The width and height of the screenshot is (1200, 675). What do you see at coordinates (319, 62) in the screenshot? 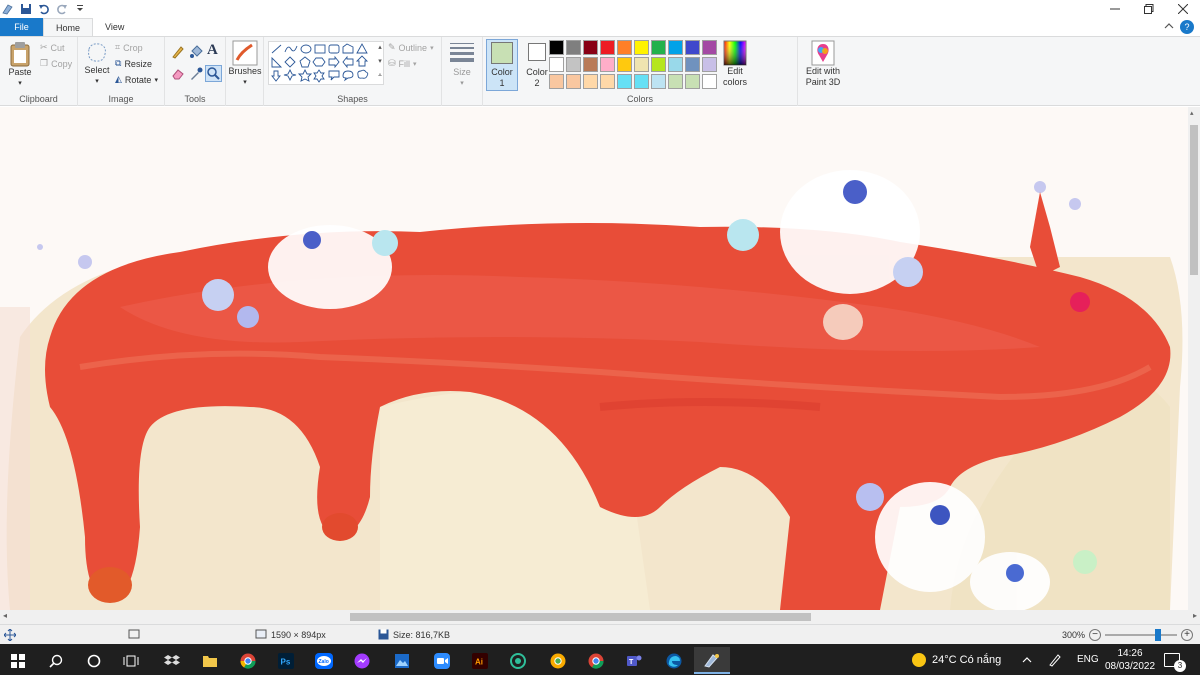
I see `hexagon-shape-icon` at bounding box center [319, 62].